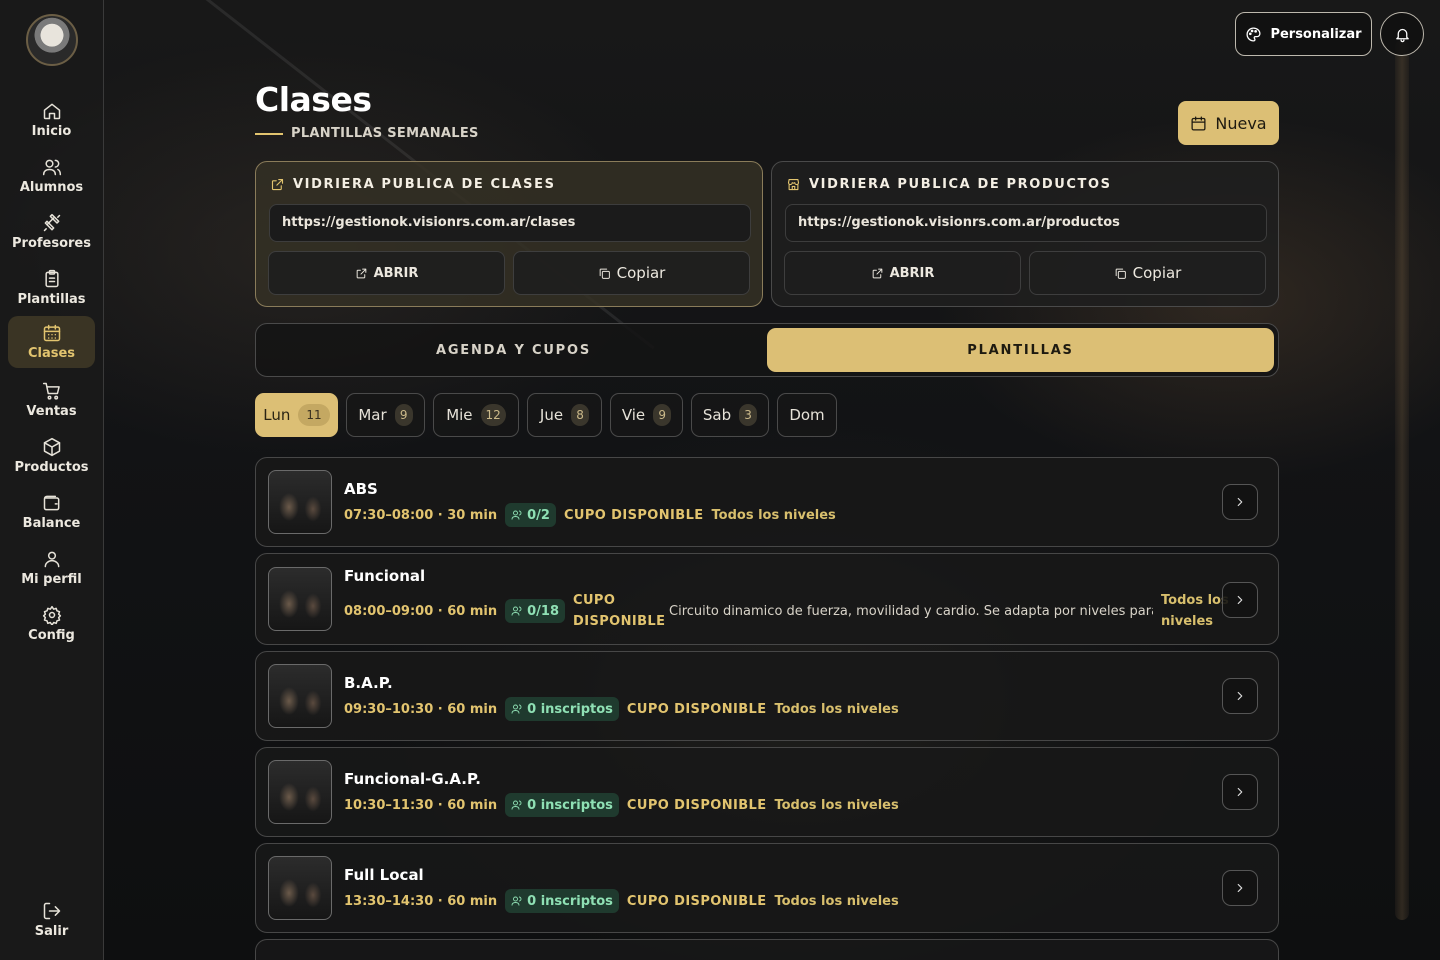  I want to click on sidebar-item-inicio: Inicio, so click(51, 120).